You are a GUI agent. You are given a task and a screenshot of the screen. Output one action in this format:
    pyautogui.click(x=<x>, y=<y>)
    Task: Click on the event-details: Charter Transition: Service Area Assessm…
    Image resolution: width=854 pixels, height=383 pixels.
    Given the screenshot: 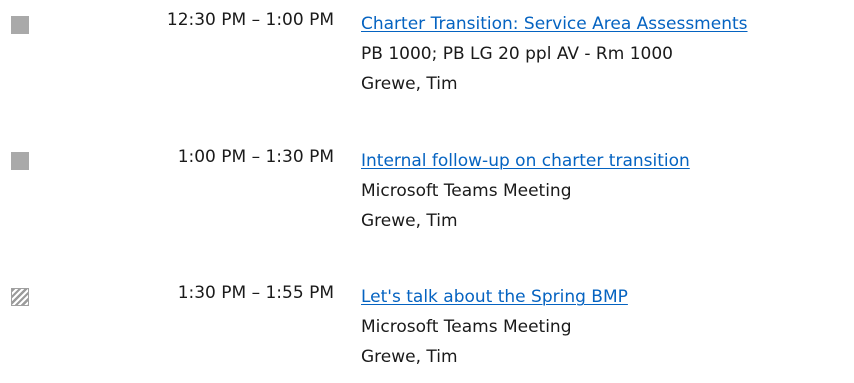 What is the action you would take?
    pyautogui.click(x=606, y=54)
    